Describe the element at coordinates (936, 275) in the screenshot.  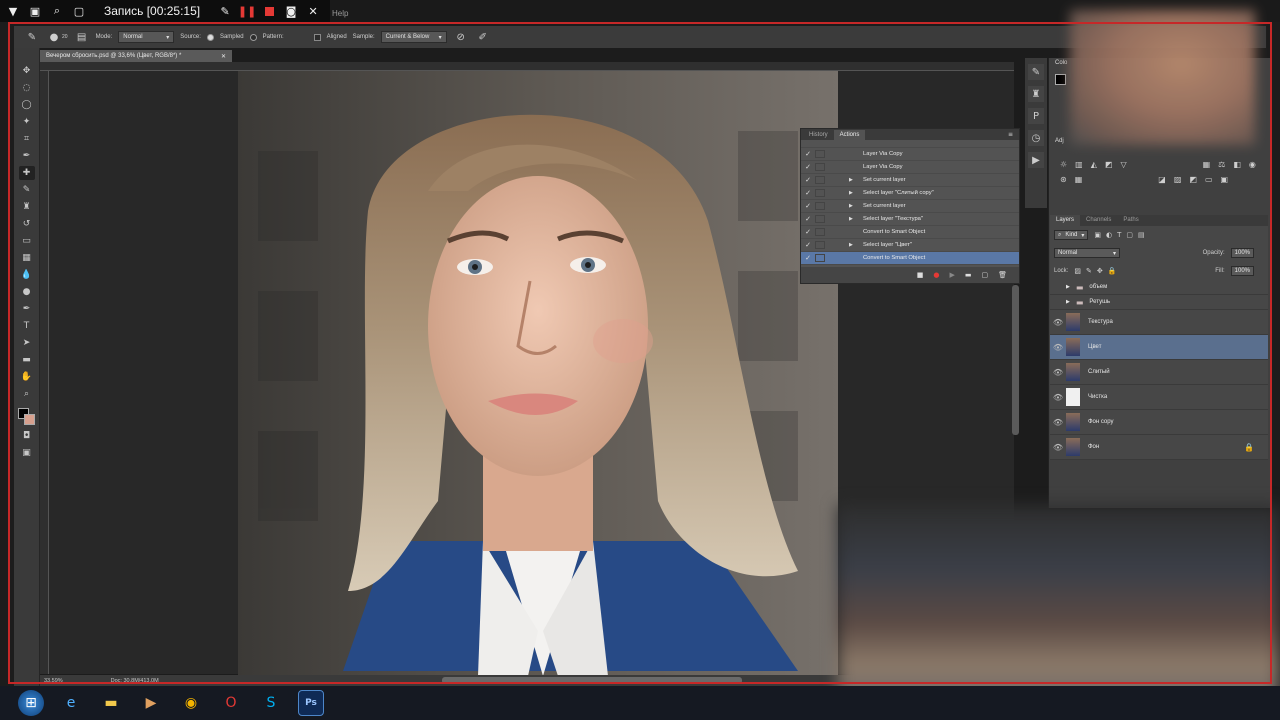
I see `record-icon: ●` at that location.